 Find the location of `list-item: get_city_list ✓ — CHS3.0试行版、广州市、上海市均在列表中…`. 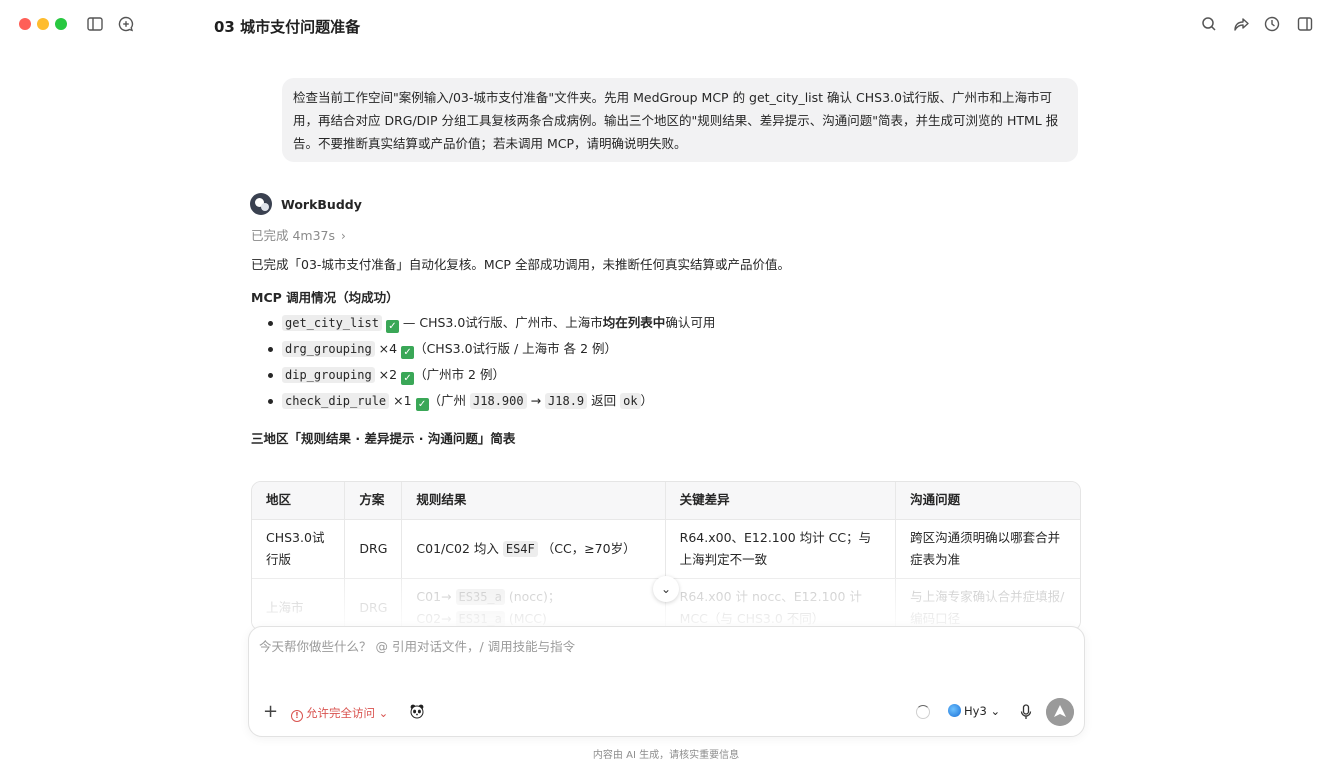

list-item: get_city_list ✓ — CHS3.0试行版、广州市、上海市均在列表中… is located at coordinates (489, 325).